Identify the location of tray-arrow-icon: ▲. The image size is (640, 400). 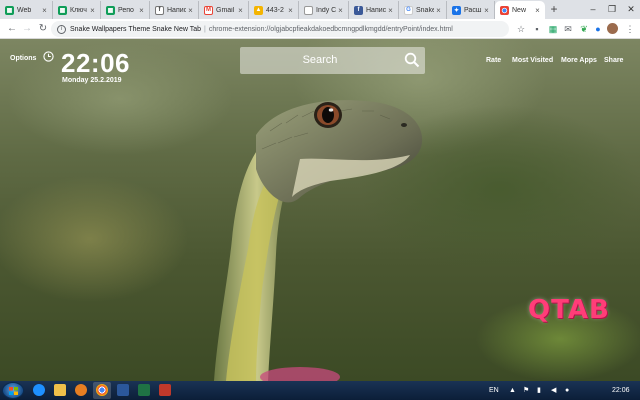
(512, 390).